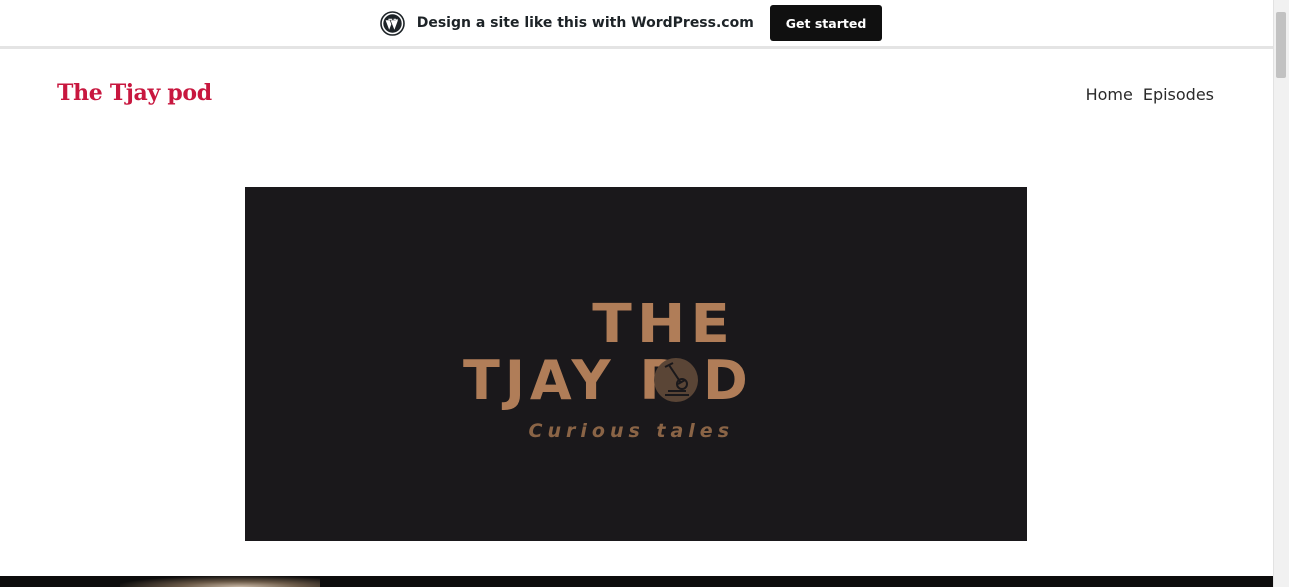 The image size is (1289, 587). Describe the element at coordinates (134, 93) in the screenshot. I see `site-title: The Tjay pod` at that location.